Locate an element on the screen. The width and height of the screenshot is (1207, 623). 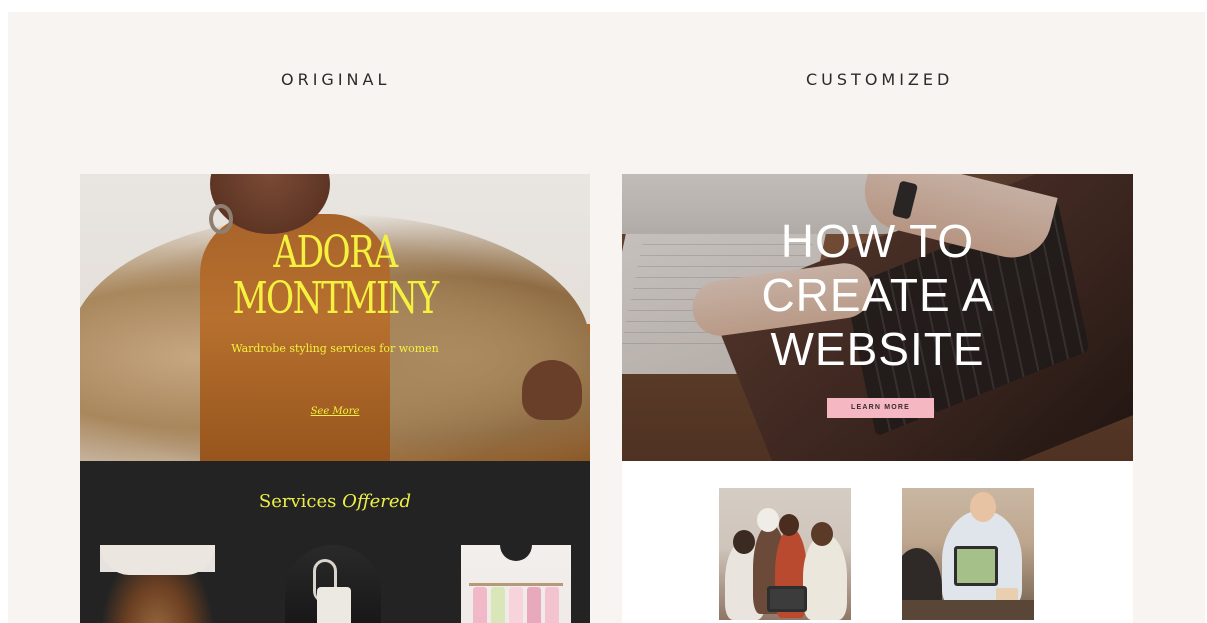
services-title-italic: Offered is located at coordinates (377, 501).